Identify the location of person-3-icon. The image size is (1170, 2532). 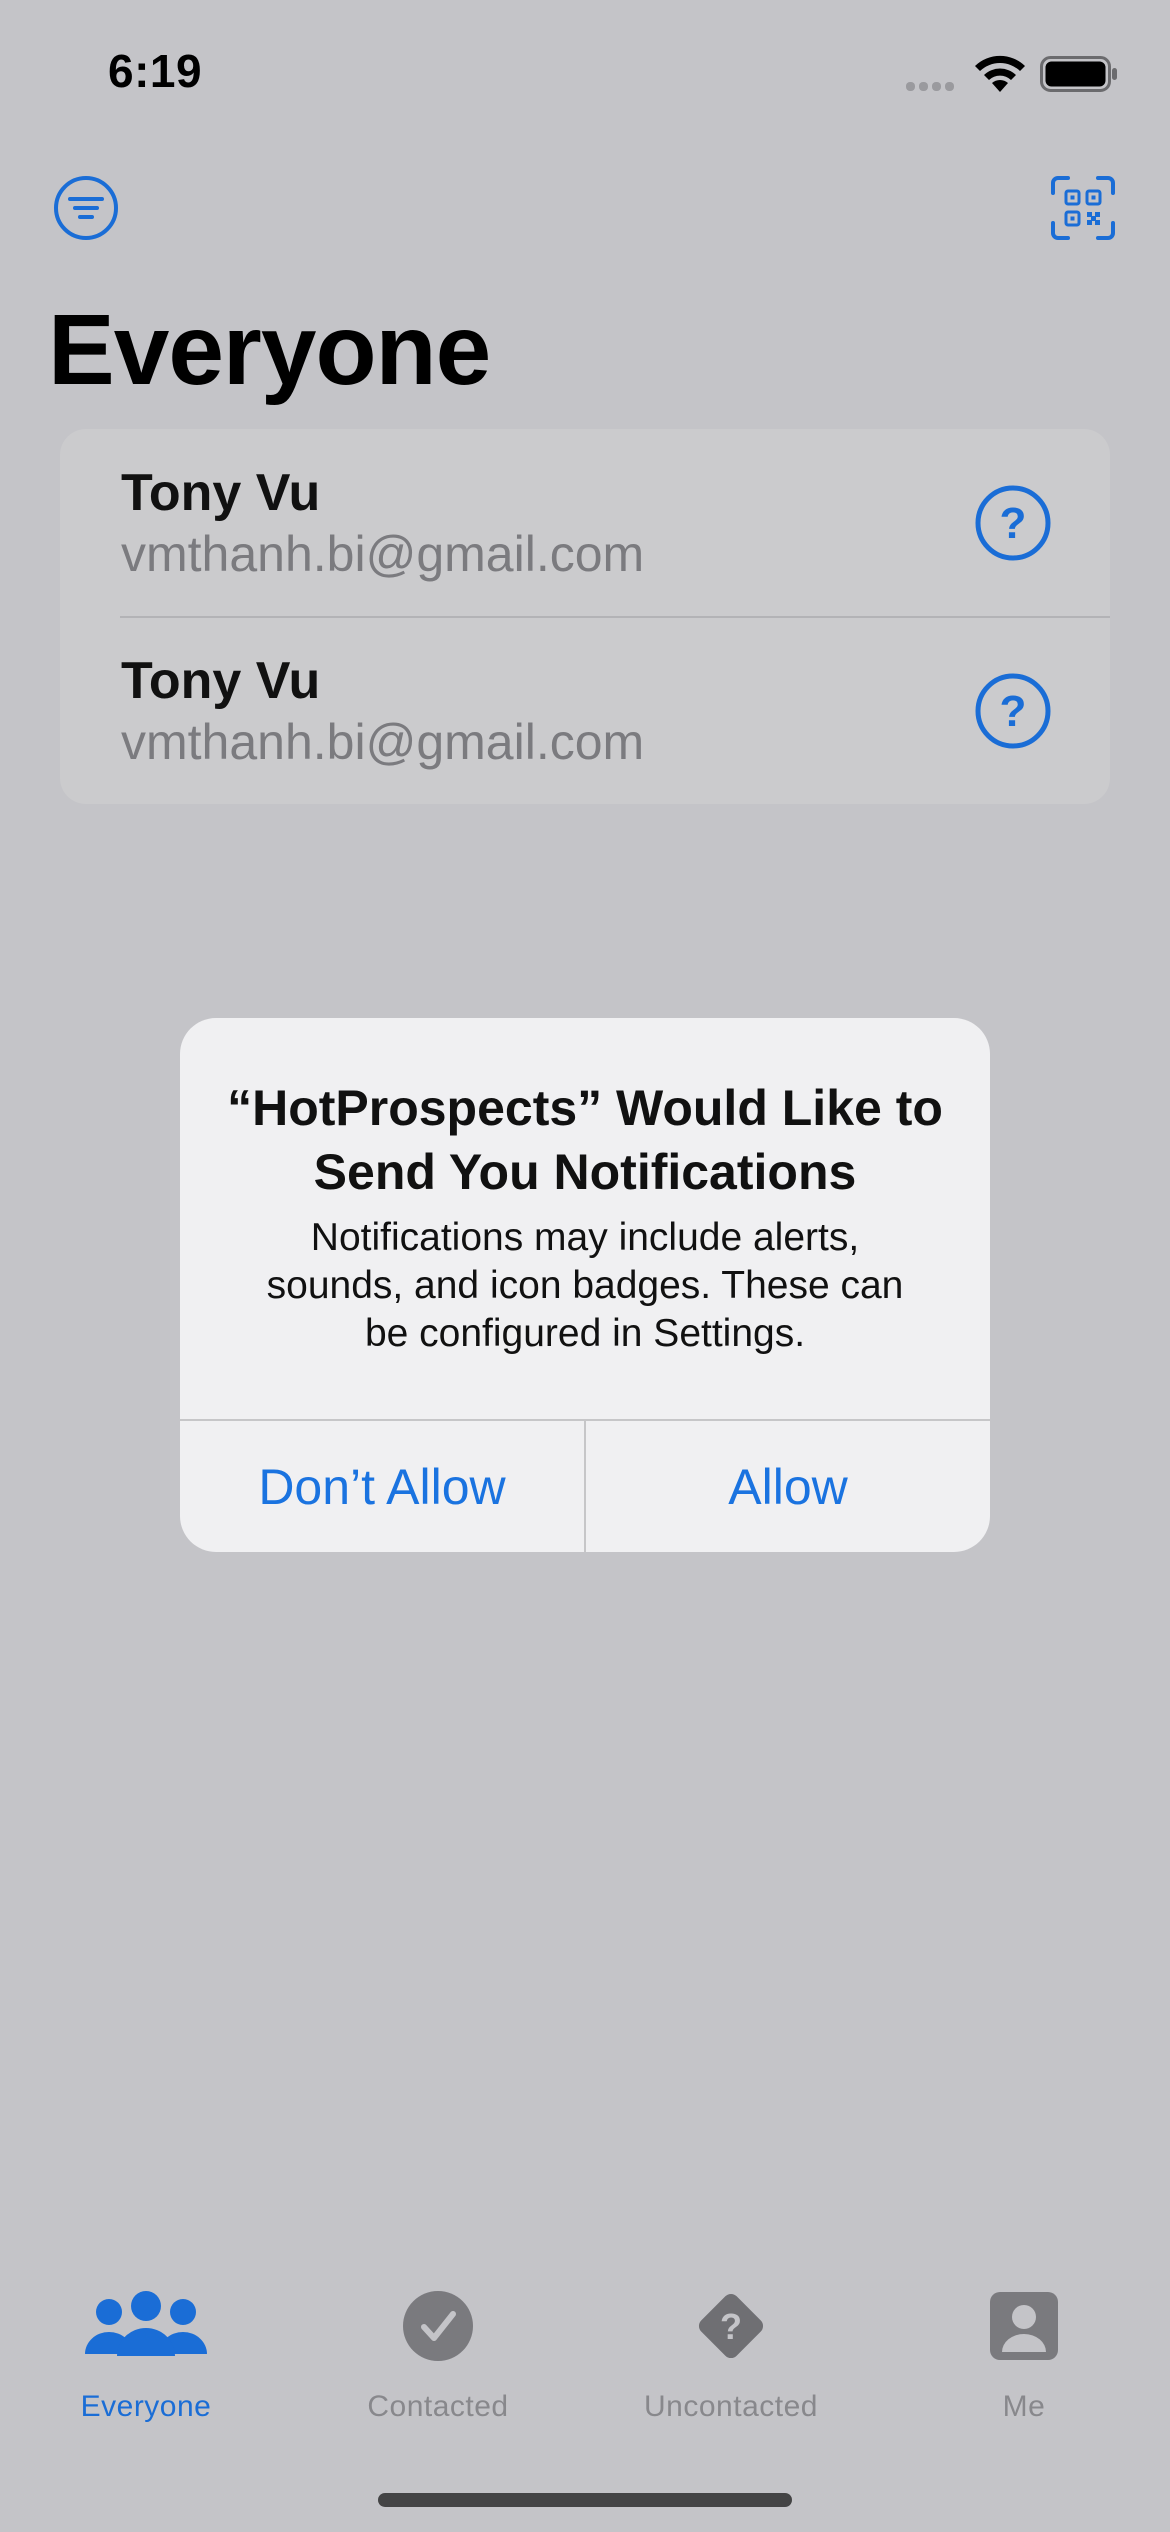
(146, 2323).